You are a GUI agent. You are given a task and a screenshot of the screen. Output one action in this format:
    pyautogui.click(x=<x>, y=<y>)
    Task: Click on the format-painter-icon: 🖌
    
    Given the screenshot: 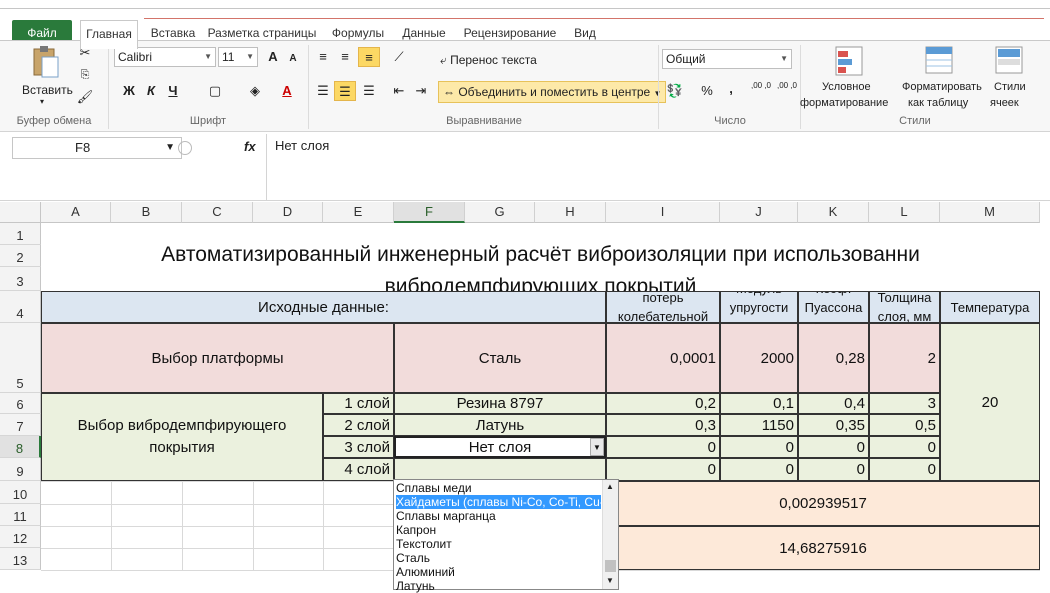 What is the action you would take?
    pyautogui.click(x=85, y=97)
    